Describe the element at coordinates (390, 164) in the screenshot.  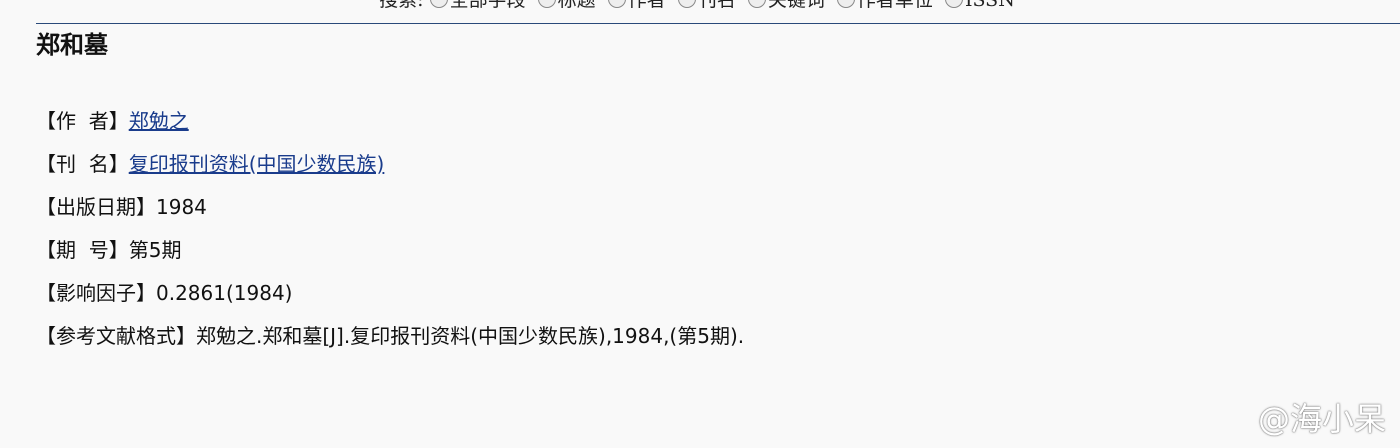
I see `journal-row: 【刊 名】复印报刊资料(中国少数民族)` at that location.